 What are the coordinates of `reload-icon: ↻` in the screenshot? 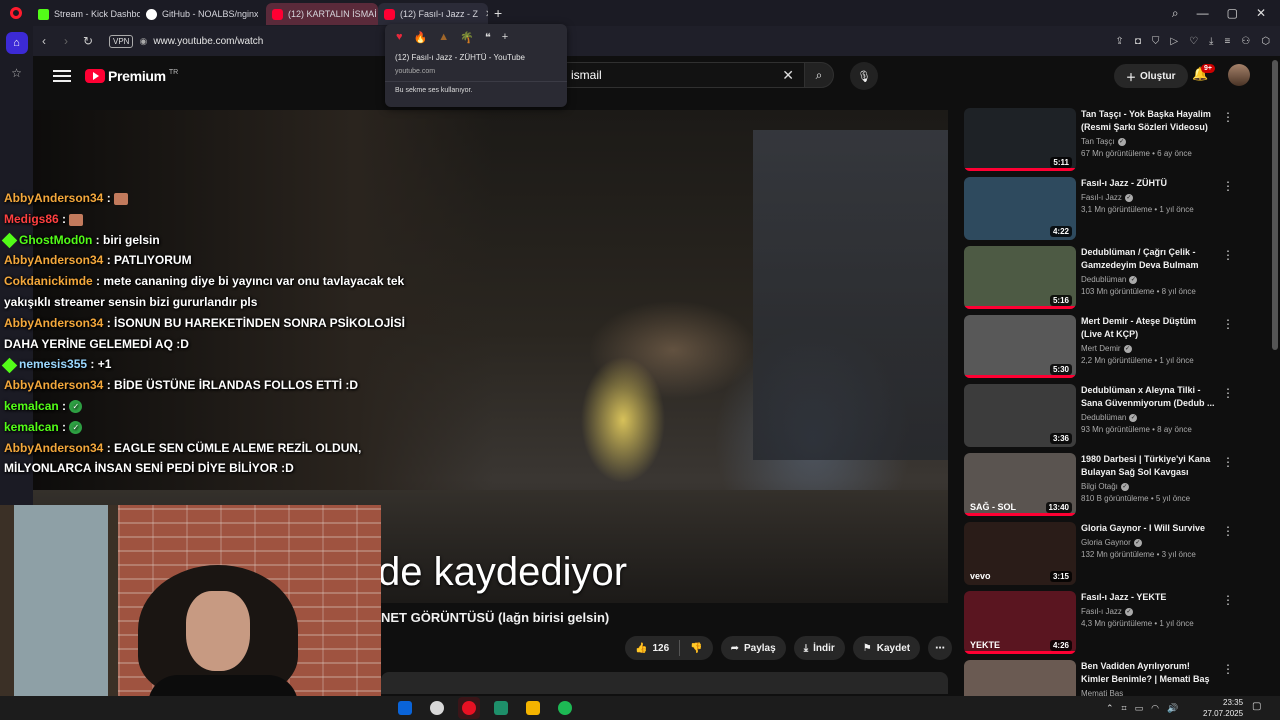 It's located at (88, 41).